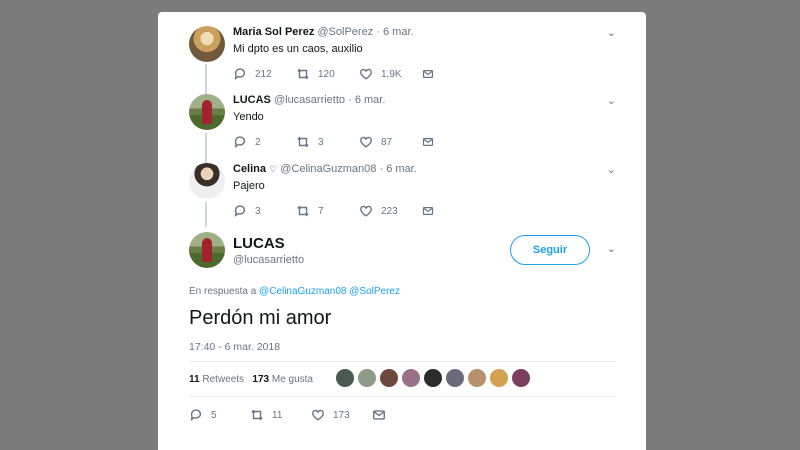 Image resolution: width=800 pixels, height=450 pixels. Describe the element at coordinates (248, 117) in the screenshot. I see `tweet-text: Yendo` at that location.